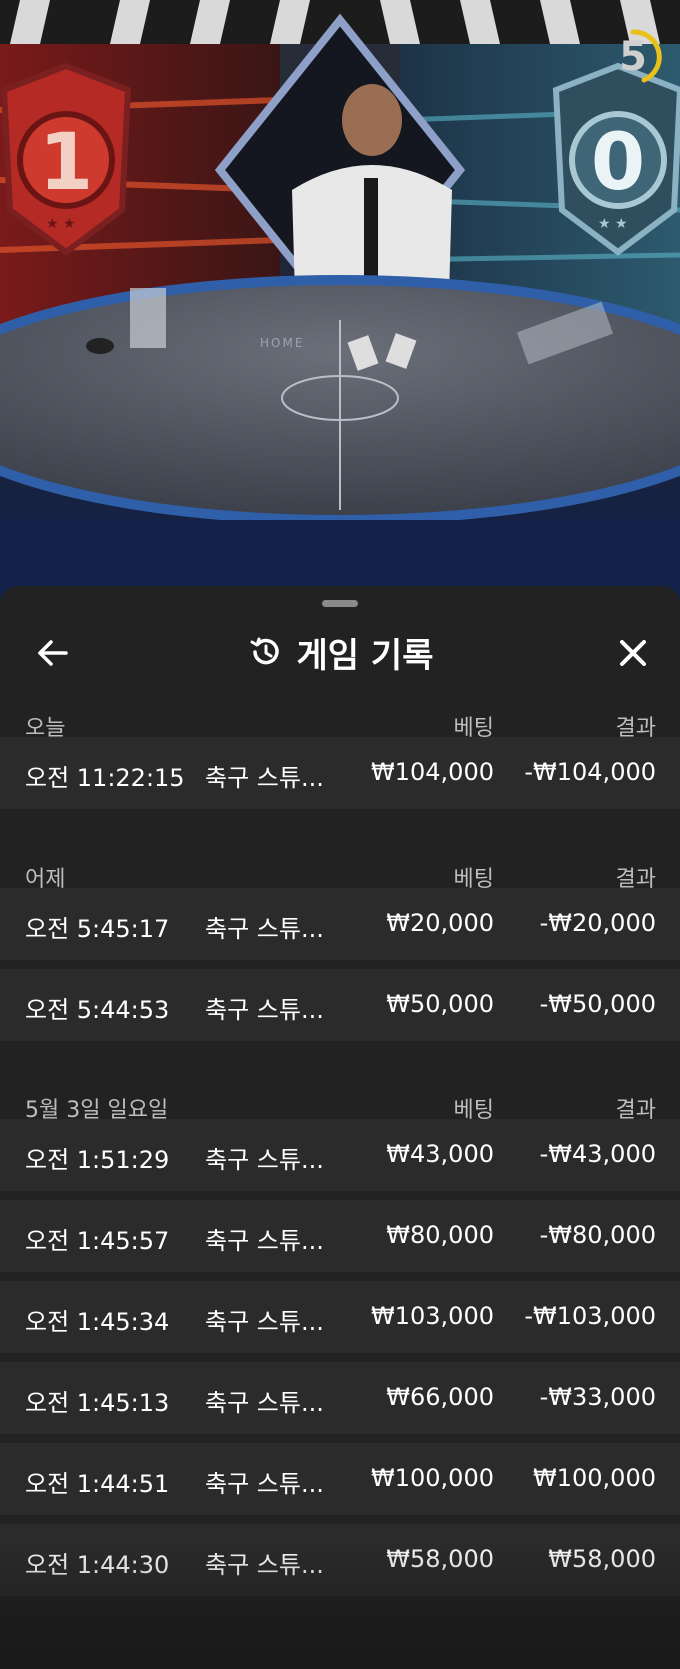 Image resolution: width=680 pixels, height=1669 pixels. I want to click on row-time: 오전 5:44:53, so click(97, 1010).